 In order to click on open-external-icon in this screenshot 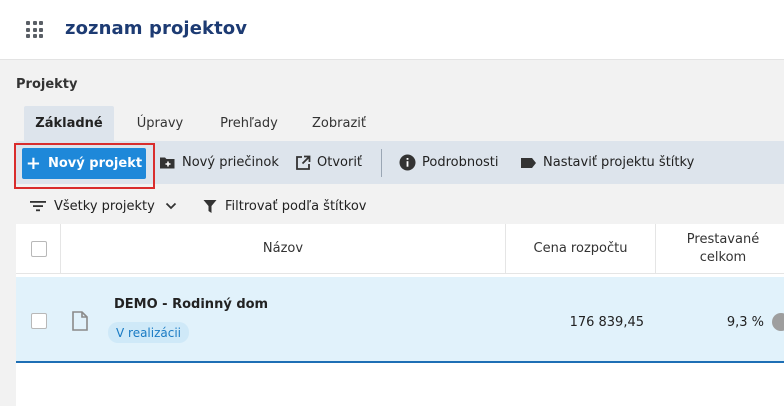, I will do `click(303, 162)`.